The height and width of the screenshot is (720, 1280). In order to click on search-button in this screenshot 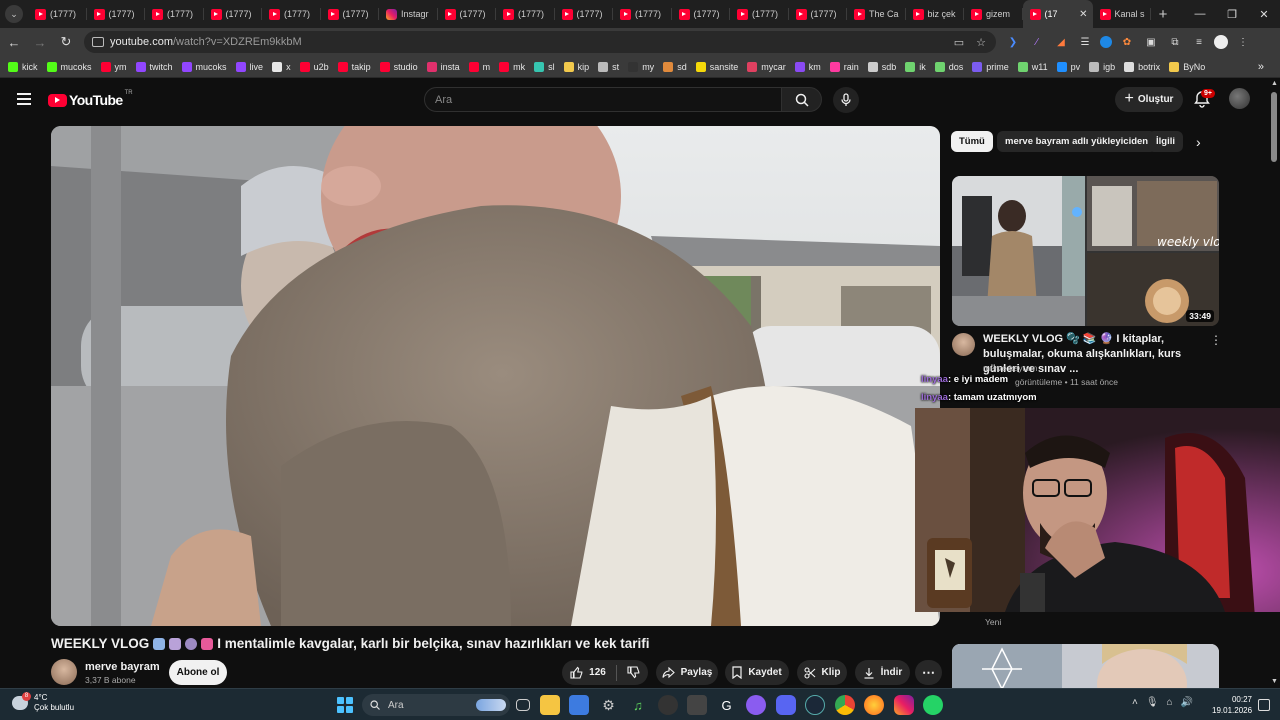, I will do `click(801, 99)`.